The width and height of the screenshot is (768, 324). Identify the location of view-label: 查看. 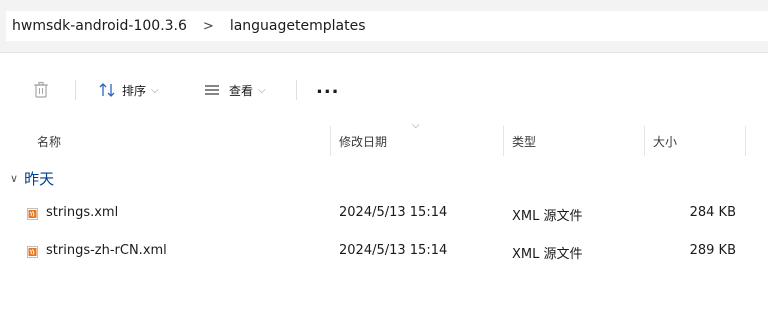
(241, 90).